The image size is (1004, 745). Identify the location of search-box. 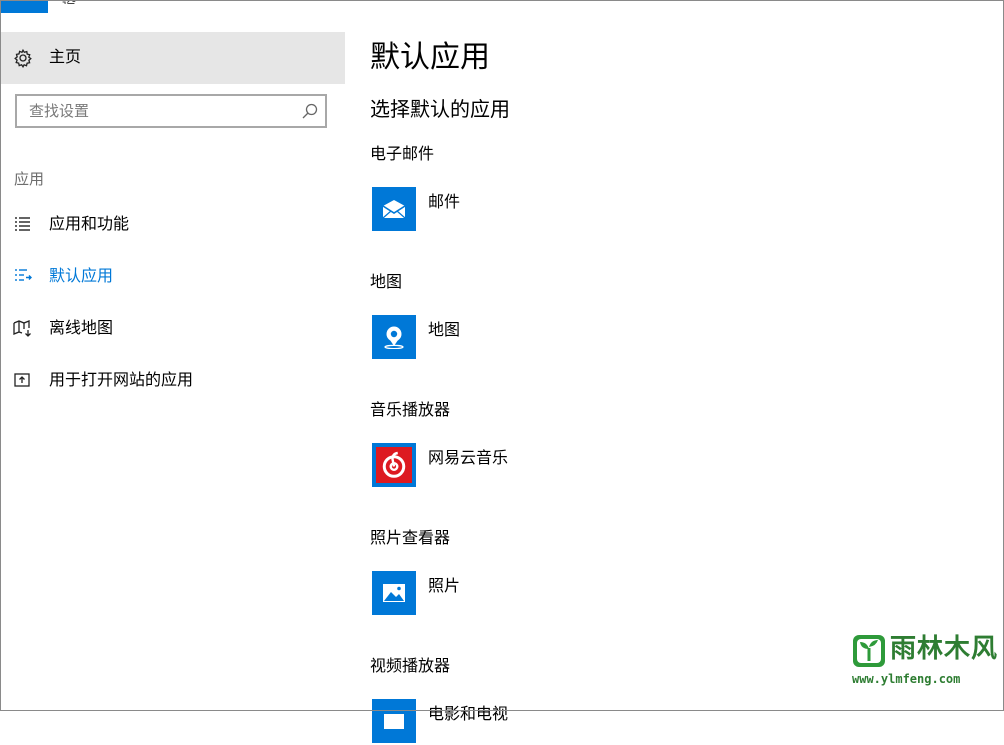
(171, 111).